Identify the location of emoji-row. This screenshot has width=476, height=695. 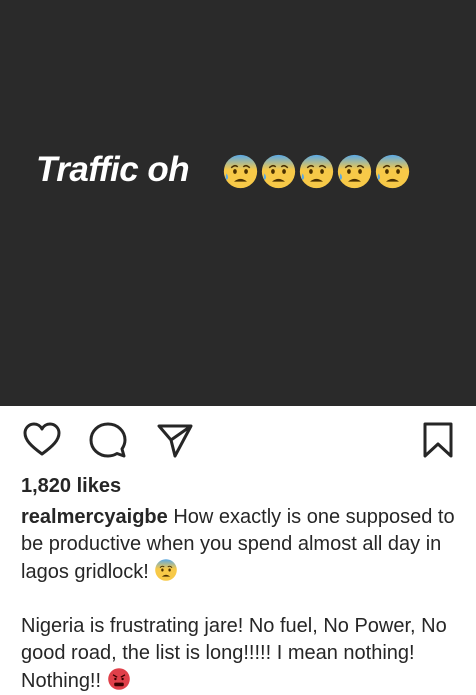
(316, 171).